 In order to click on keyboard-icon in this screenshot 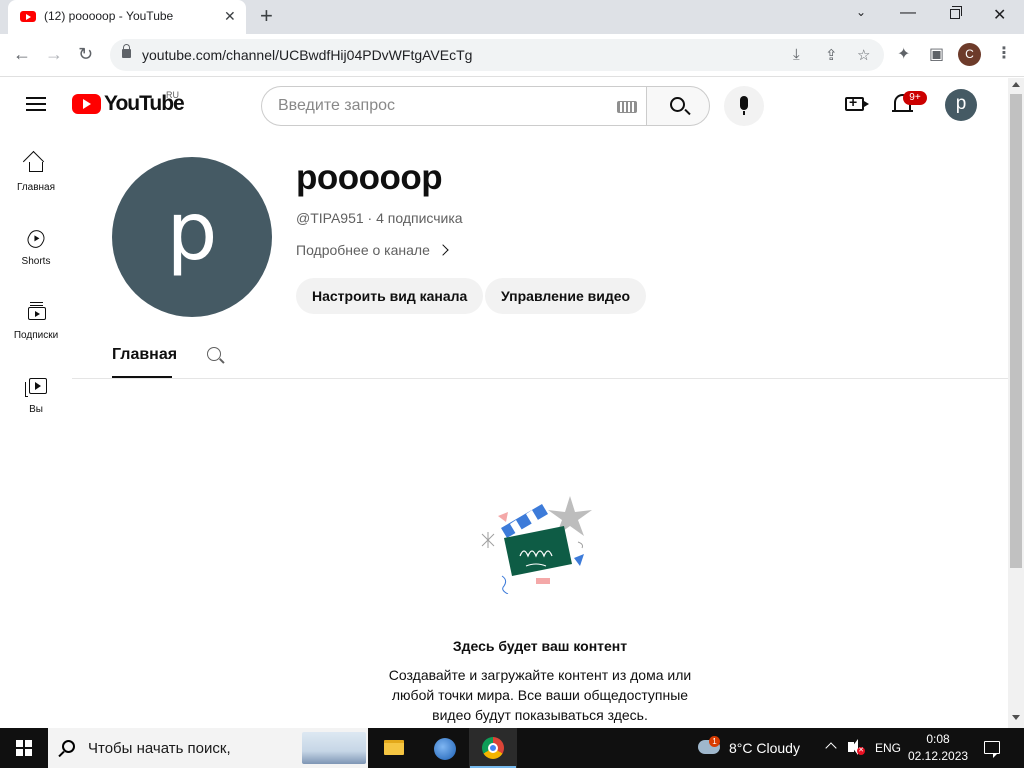, I will do `click(627, 107)`.